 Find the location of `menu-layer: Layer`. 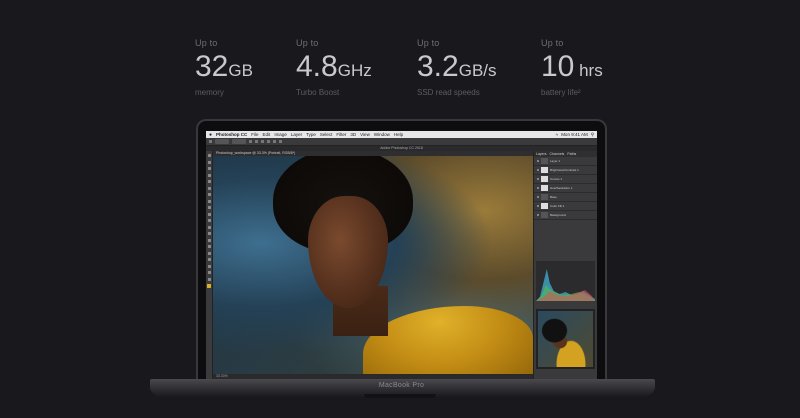

menu-layer: Layer is located at coordinates (296, 134).